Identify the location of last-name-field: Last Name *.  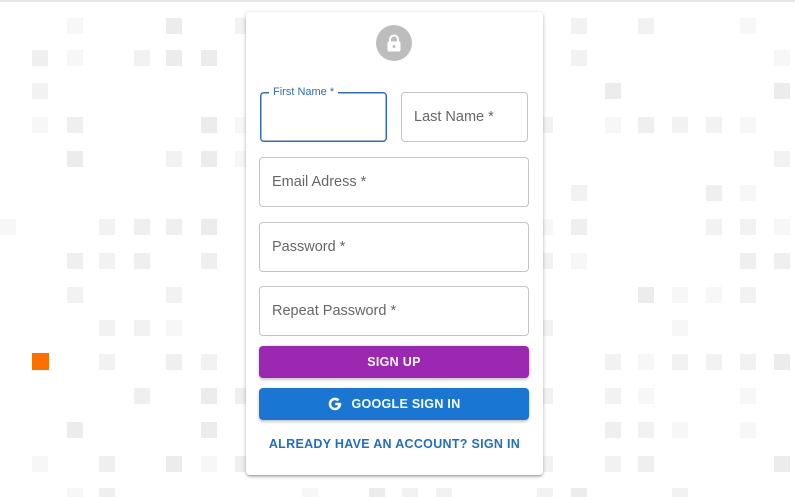
(464, 117).